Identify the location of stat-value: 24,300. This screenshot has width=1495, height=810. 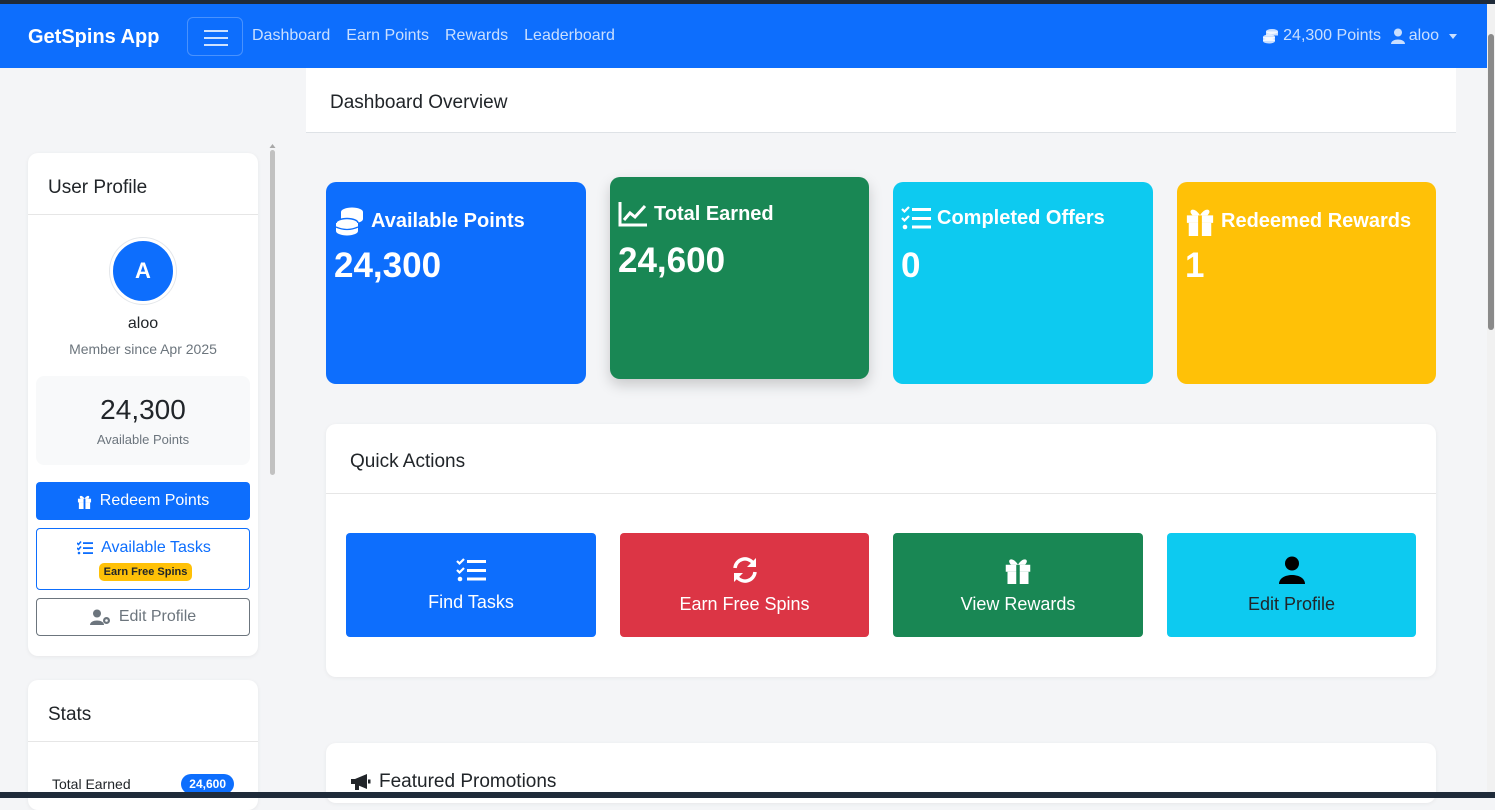
(388, 265).